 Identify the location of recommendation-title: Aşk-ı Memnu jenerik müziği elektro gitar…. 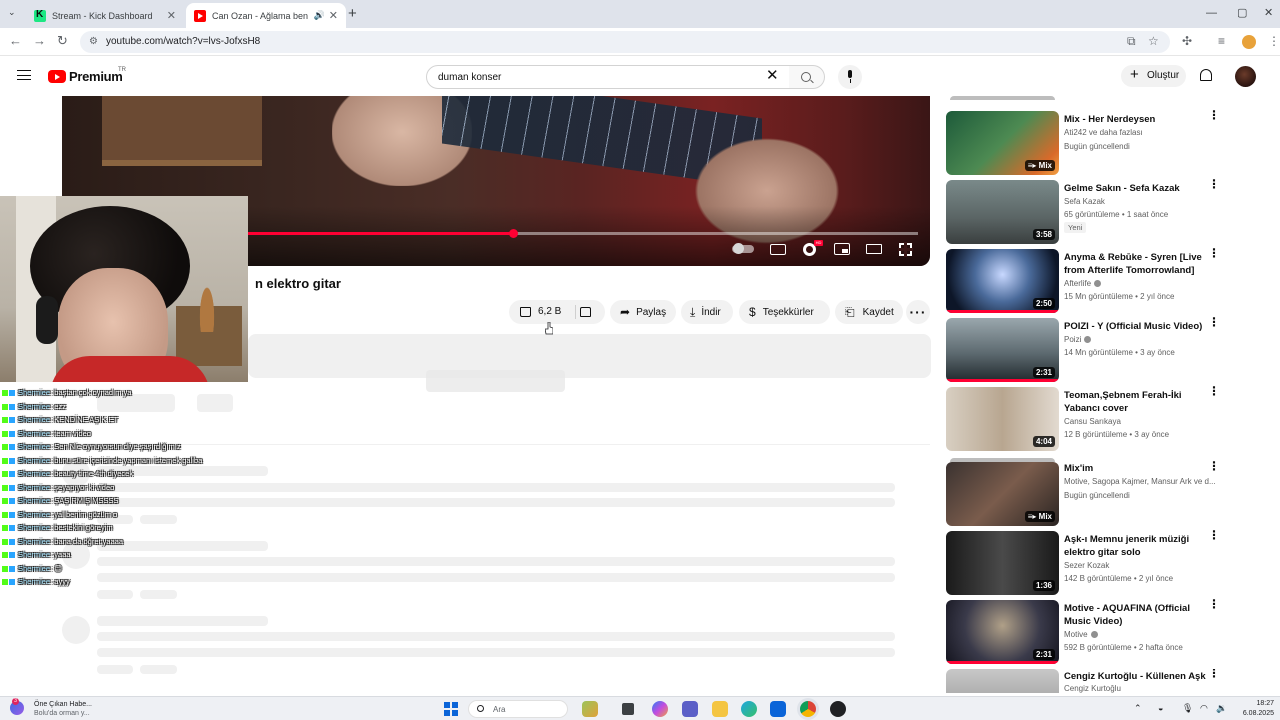
(1139, 546).